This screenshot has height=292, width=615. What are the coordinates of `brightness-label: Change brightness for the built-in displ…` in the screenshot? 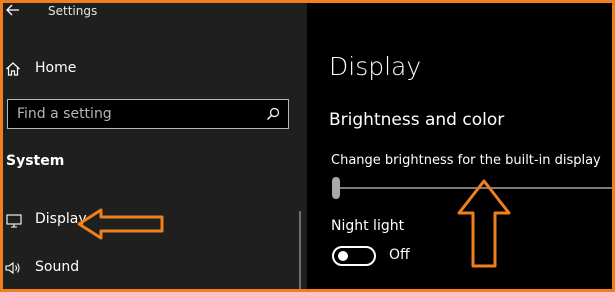 It's located at (466, 160).